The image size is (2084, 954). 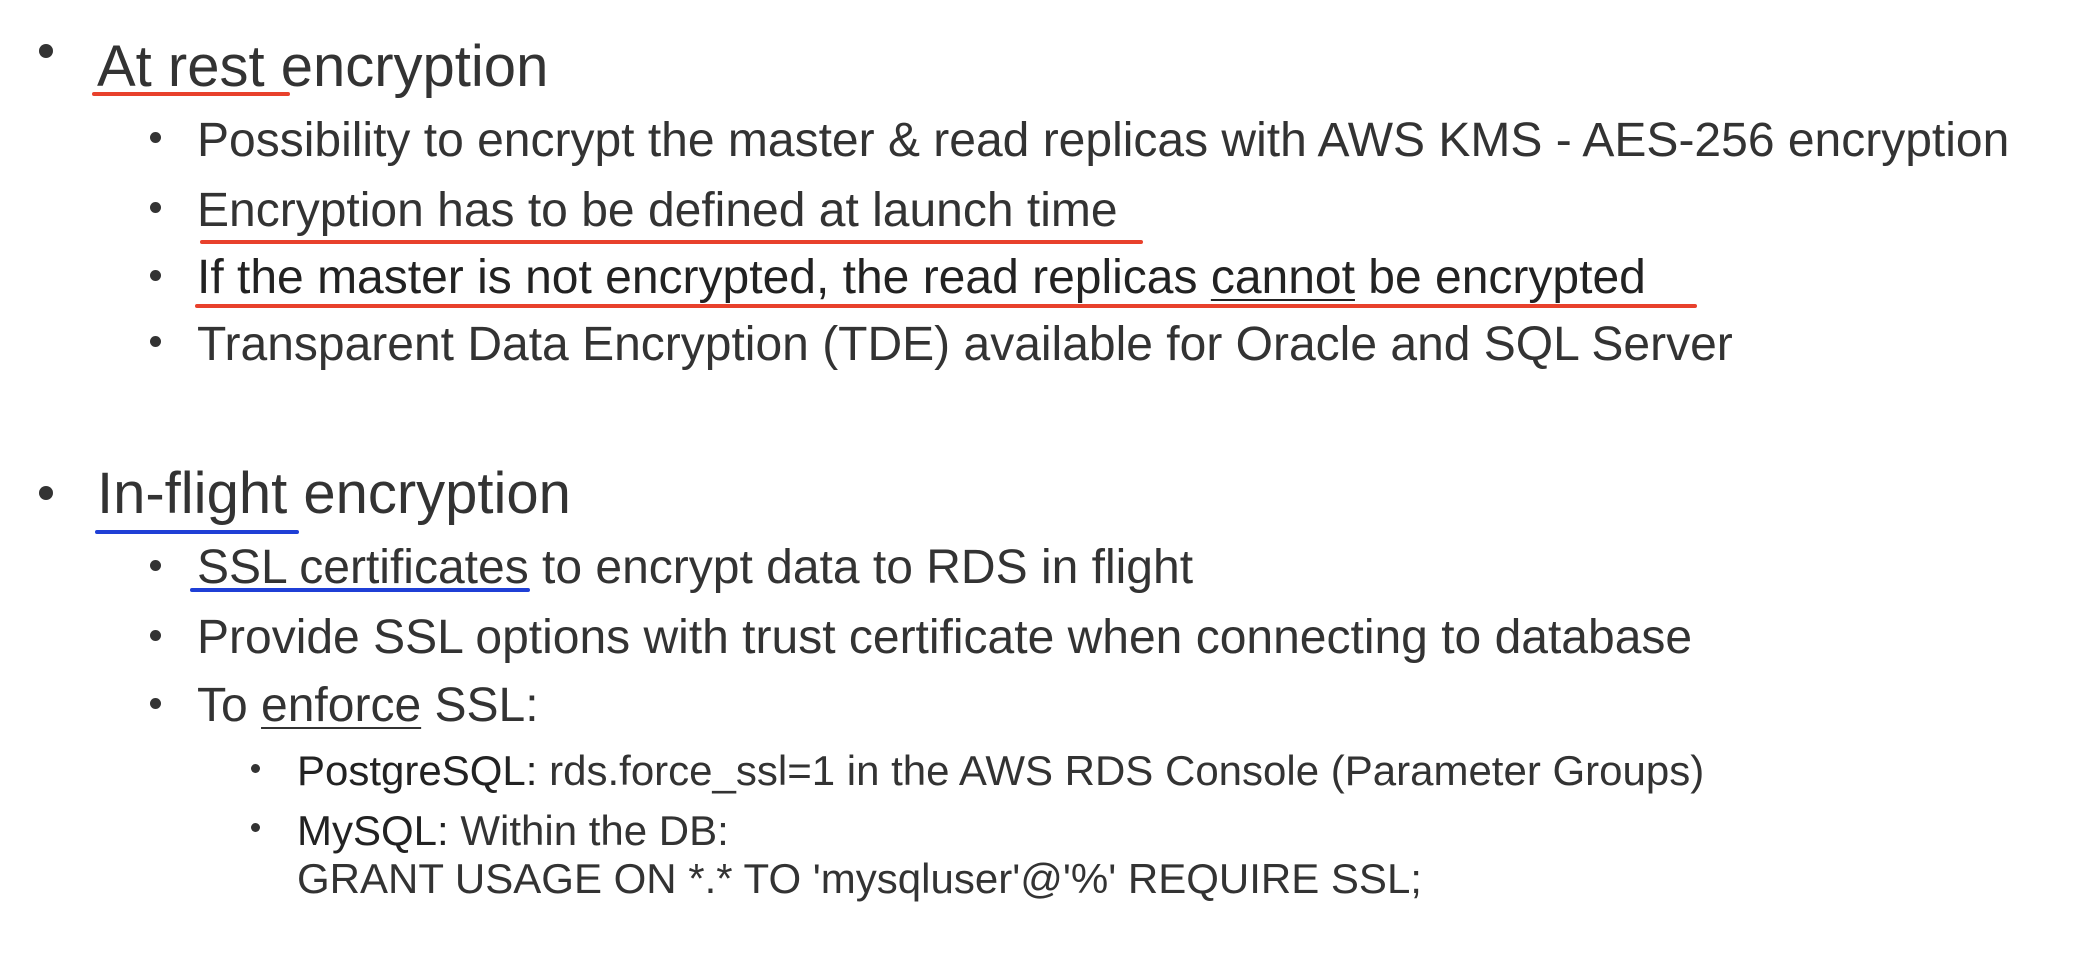 I want to click on item-ssl-rest: to encrypt data to RDS in flight, so click(x=861, y=567).